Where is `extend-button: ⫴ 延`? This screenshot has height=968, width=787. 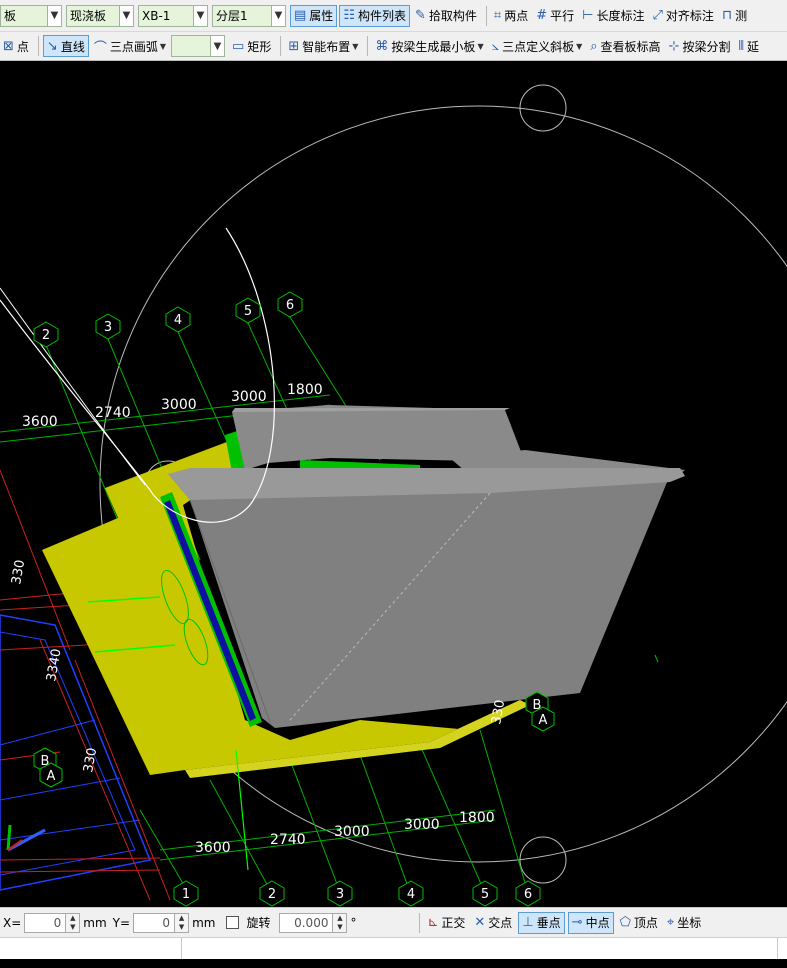
extend-button: ⫴ 延 is located at coordinates (748, 46).